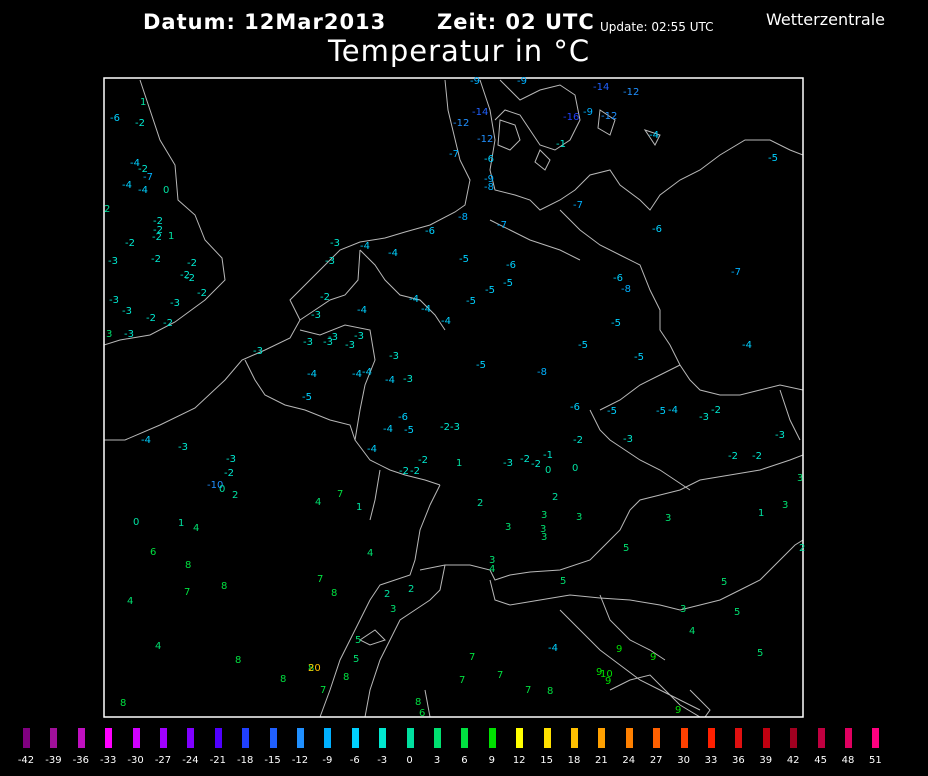 The image size is (928, 776). I want to click on station-value: 2, so click(107, 209).